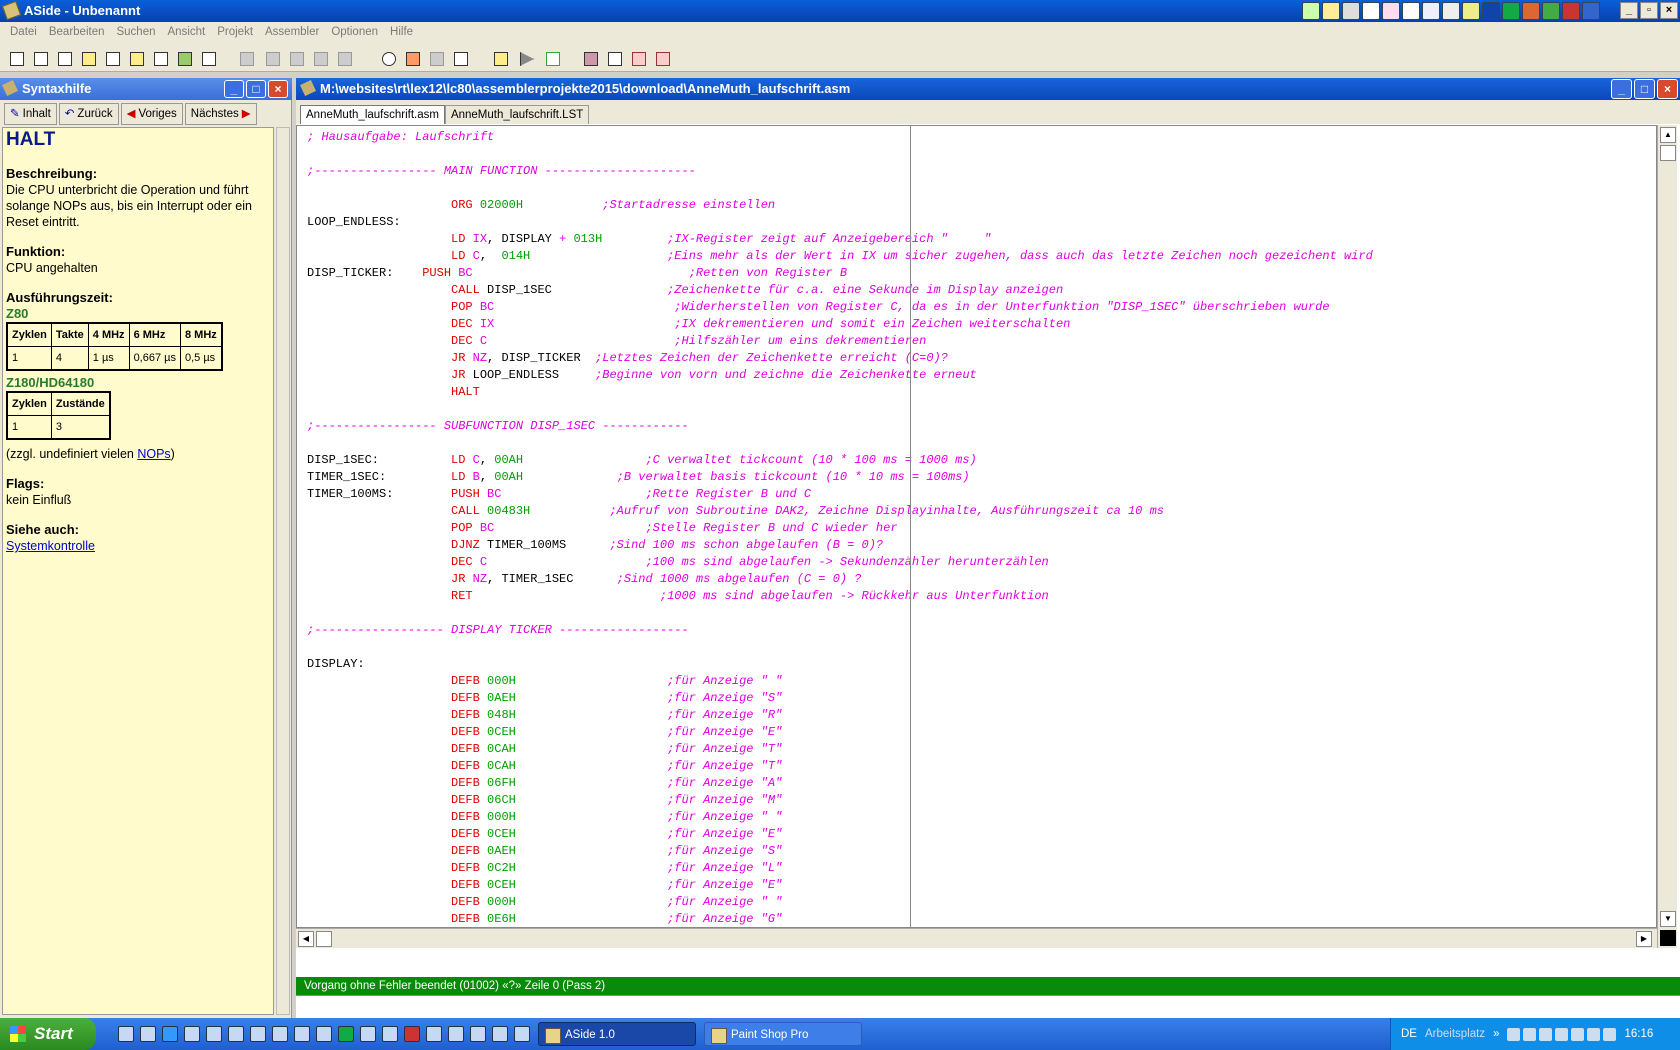 The height and width of the screenshot is (1050, 1680). What do you see at coordinates (48, 1034) in the screenshot?
I see `start-button: Start` at bounding box center [48, 1034].